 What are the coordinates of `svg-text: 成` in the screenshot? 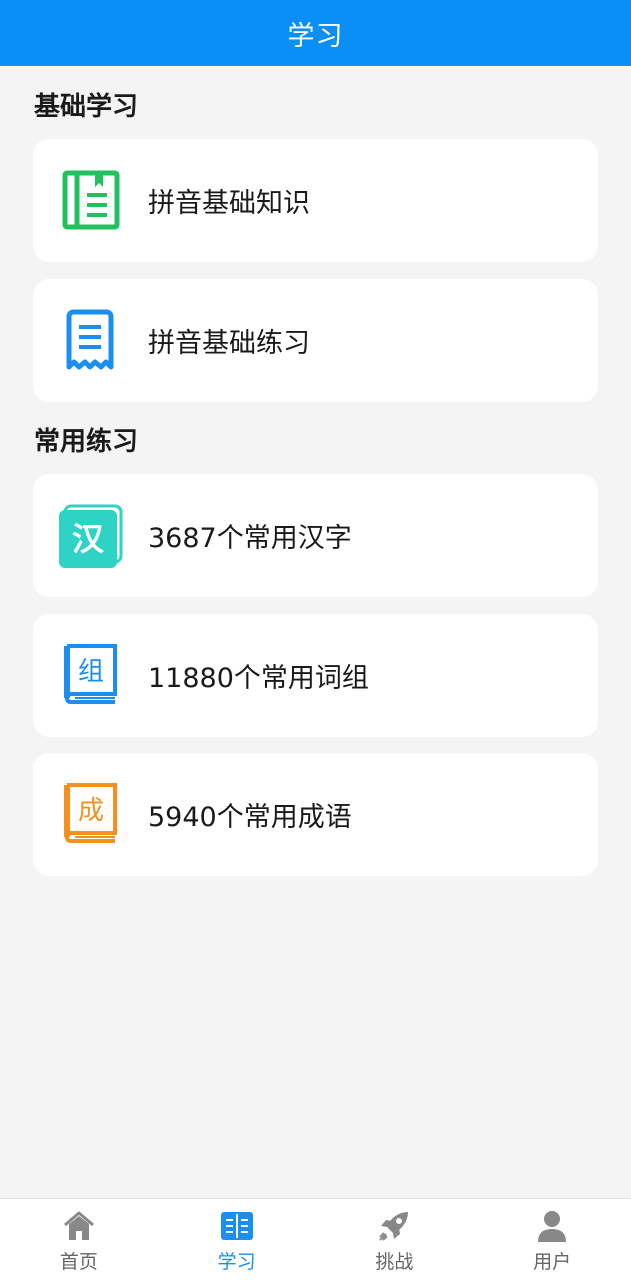 It's located at (91, 811).